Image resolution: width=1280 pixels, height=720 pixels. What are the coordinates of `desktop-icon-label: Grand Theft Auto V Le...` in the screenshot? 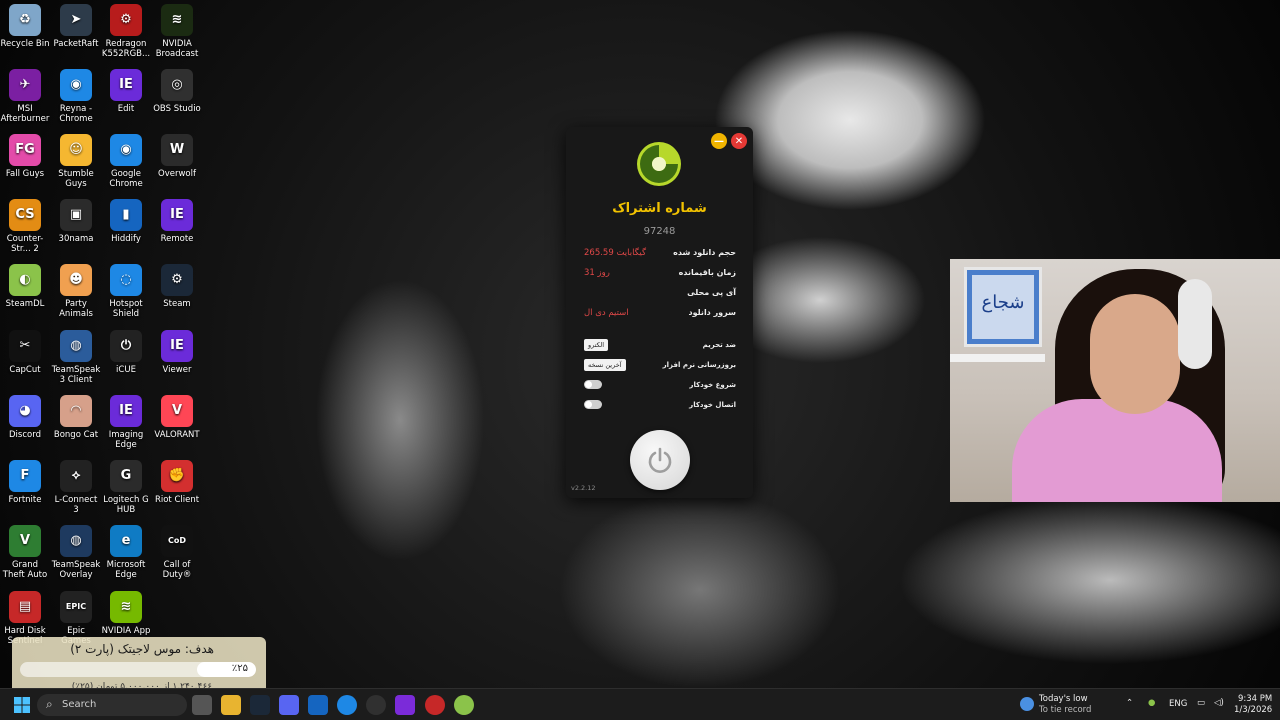 It's located at (25, 570).